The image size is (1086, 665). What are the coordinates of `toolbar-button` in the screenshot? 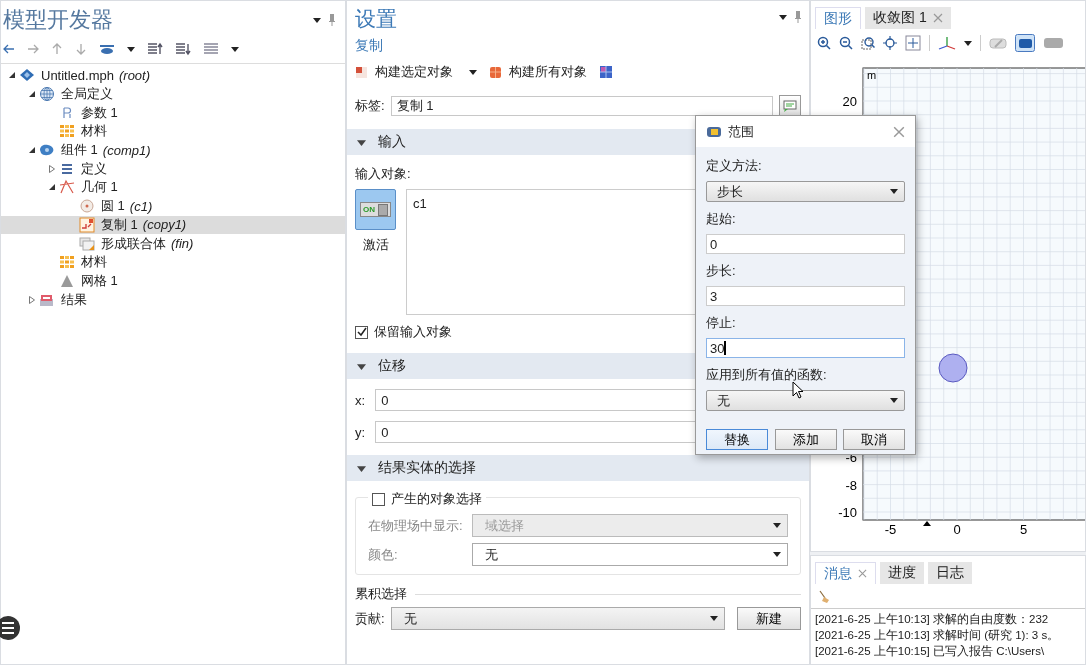 It's located at (606, 72).